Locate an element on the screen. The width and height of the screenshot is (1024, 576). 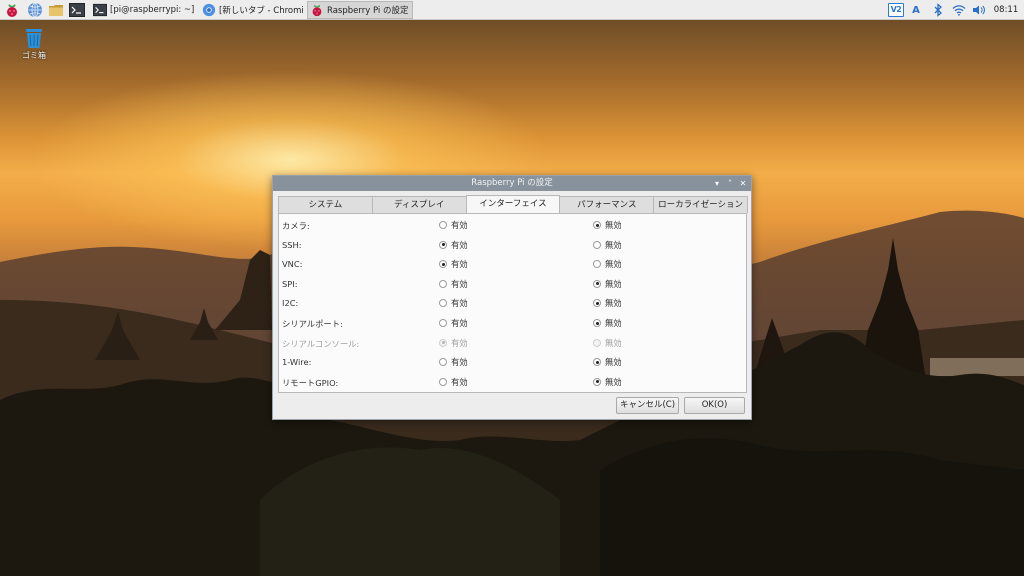
tab-display: ディスプレイ is located at coordinates (419, 204).